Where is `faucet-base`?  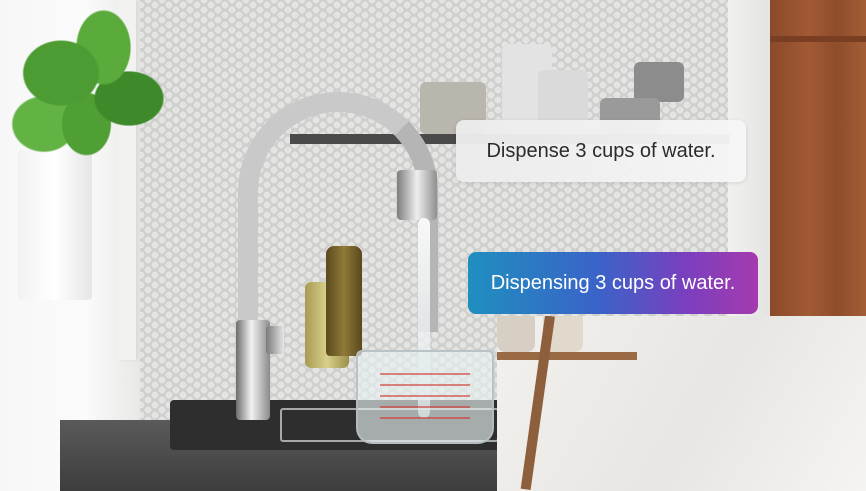
faucet-base is located at coordinates (253, 370).